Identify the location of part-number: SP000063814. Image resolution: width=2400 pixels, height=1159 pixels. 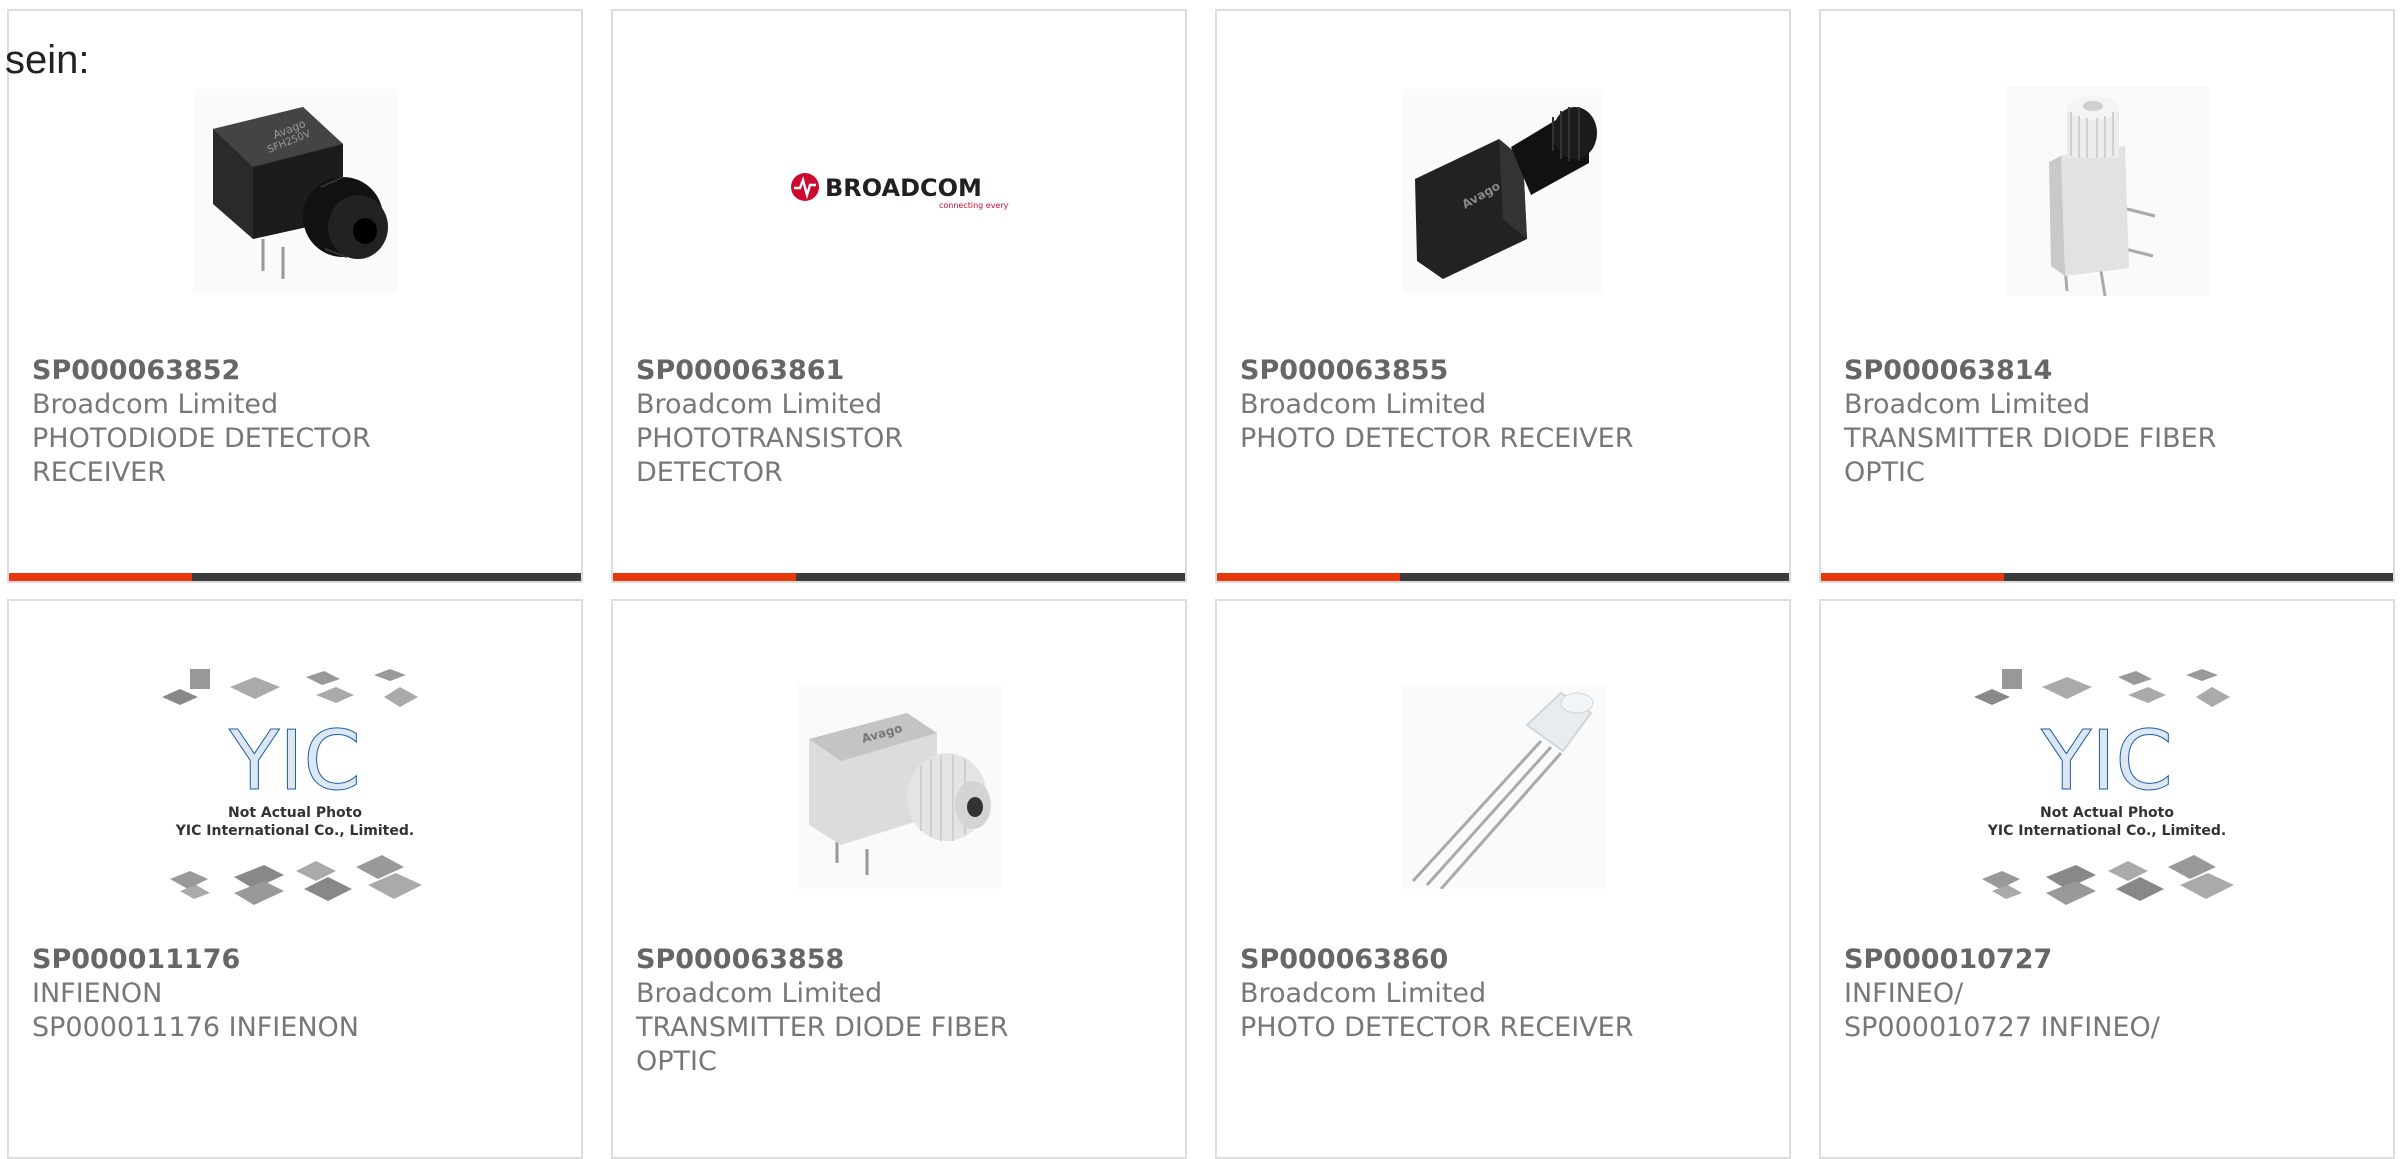
(1948, 371).